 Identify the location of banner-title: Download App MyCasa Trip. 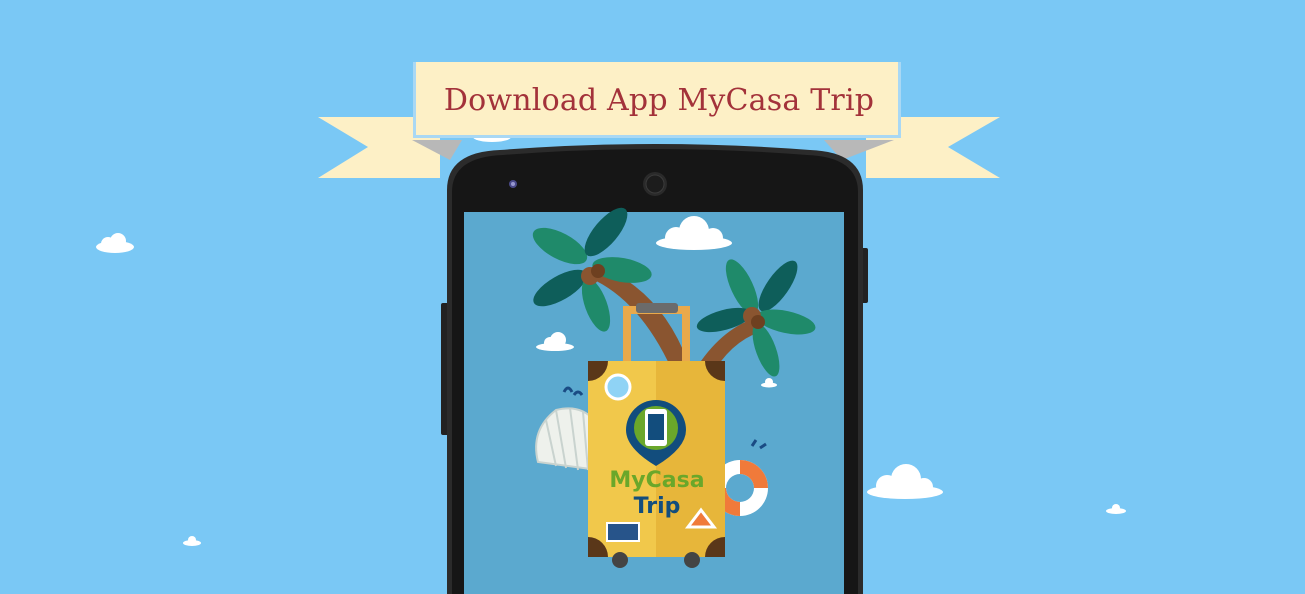
(659, 100).